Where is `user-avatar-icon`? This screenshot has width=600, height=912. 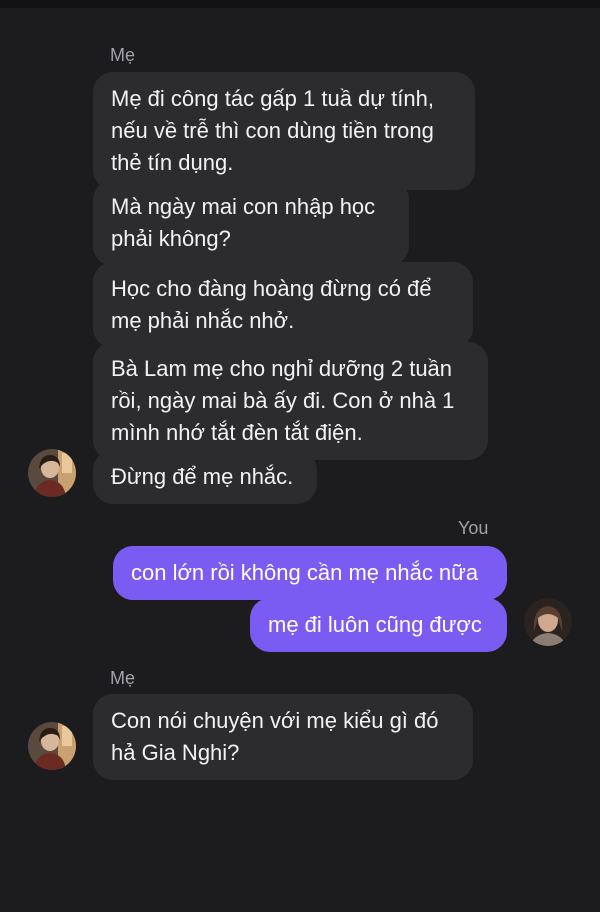 user-avatar-icon is located at coordinates (548, 622).